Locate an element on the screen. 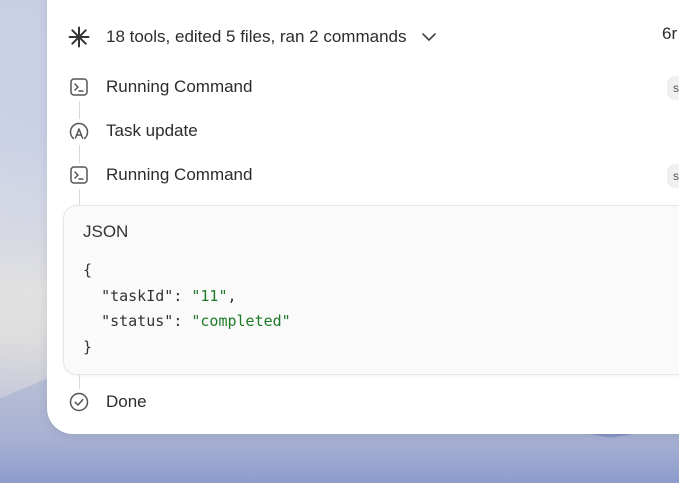 The height and width of the screenshot is (483, 679). step-task-update: Task update is located at coordinates (133, 131).